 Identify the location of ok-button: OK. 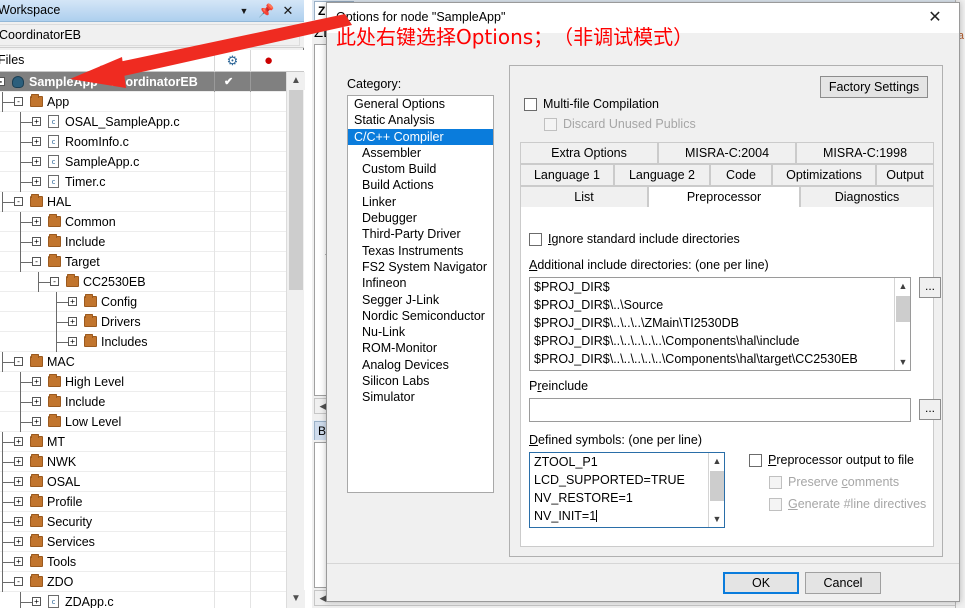
(761, 583).